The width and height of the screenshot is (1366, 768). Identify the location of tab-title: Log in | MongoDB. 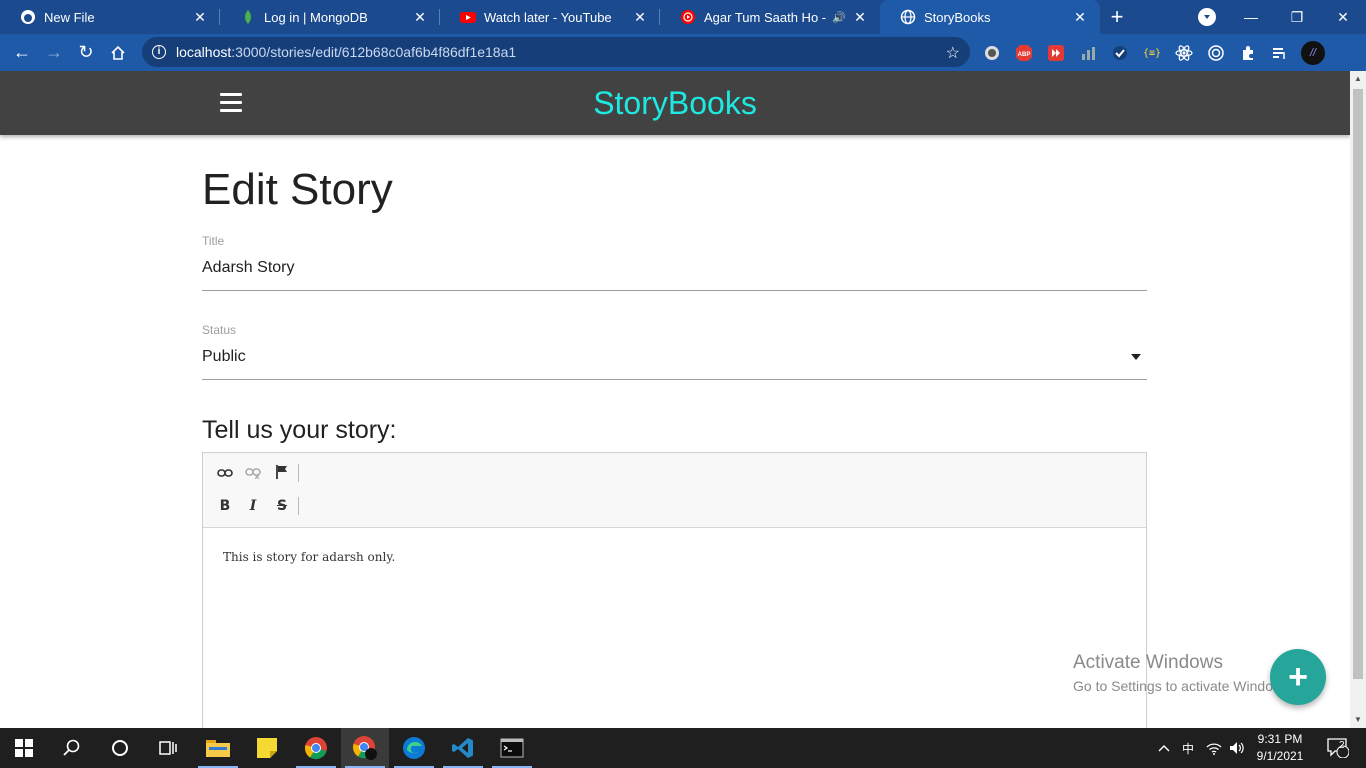
(316, 17).